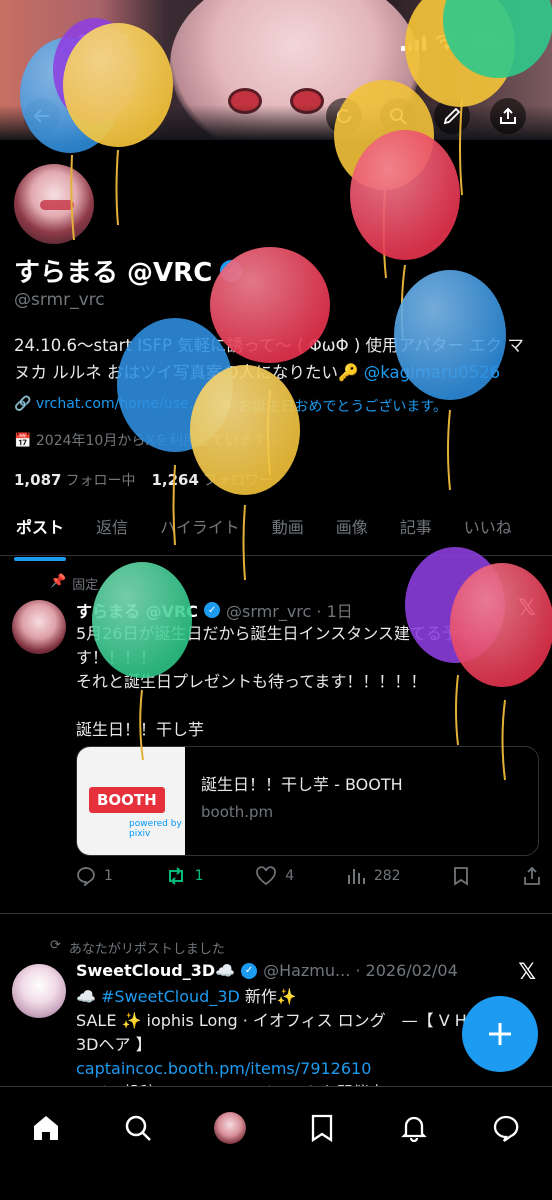 The image size is (552, 1200). I want to click on following-stat: 1,087 フォロー中, so click(74, 480).